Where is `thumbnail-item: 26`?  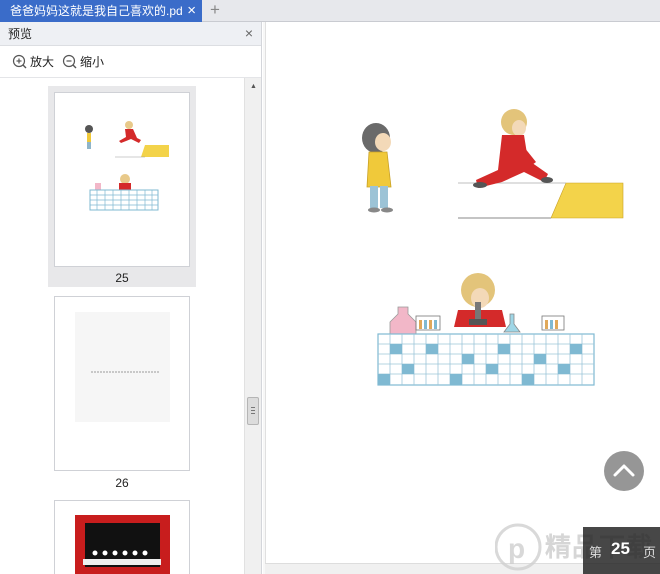
thumbnail-item: 26 is located at coordinates (122, 390).